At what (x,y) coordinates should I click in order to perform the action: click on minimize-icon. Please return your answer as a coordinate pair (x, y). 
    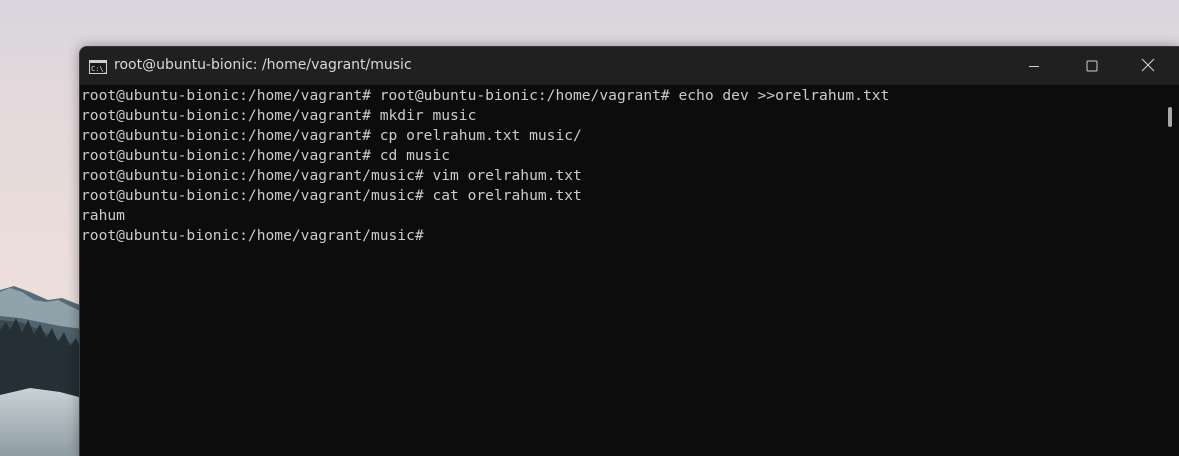
    Looking at the image, I should click on (1034, 66).